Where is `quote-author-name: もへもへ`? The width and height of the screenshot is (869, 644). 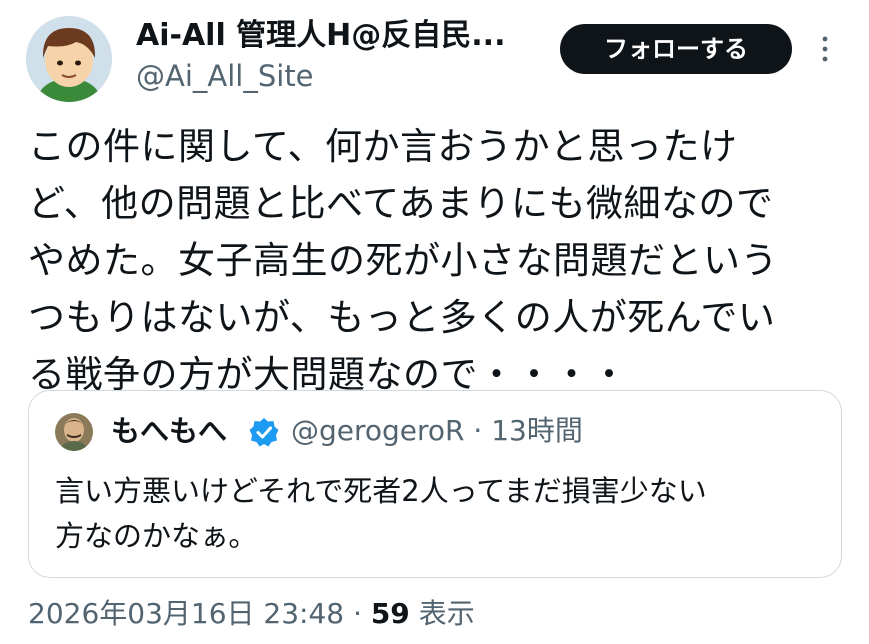 quote-author-name: もへもへ is located at coordinates (169, 431).